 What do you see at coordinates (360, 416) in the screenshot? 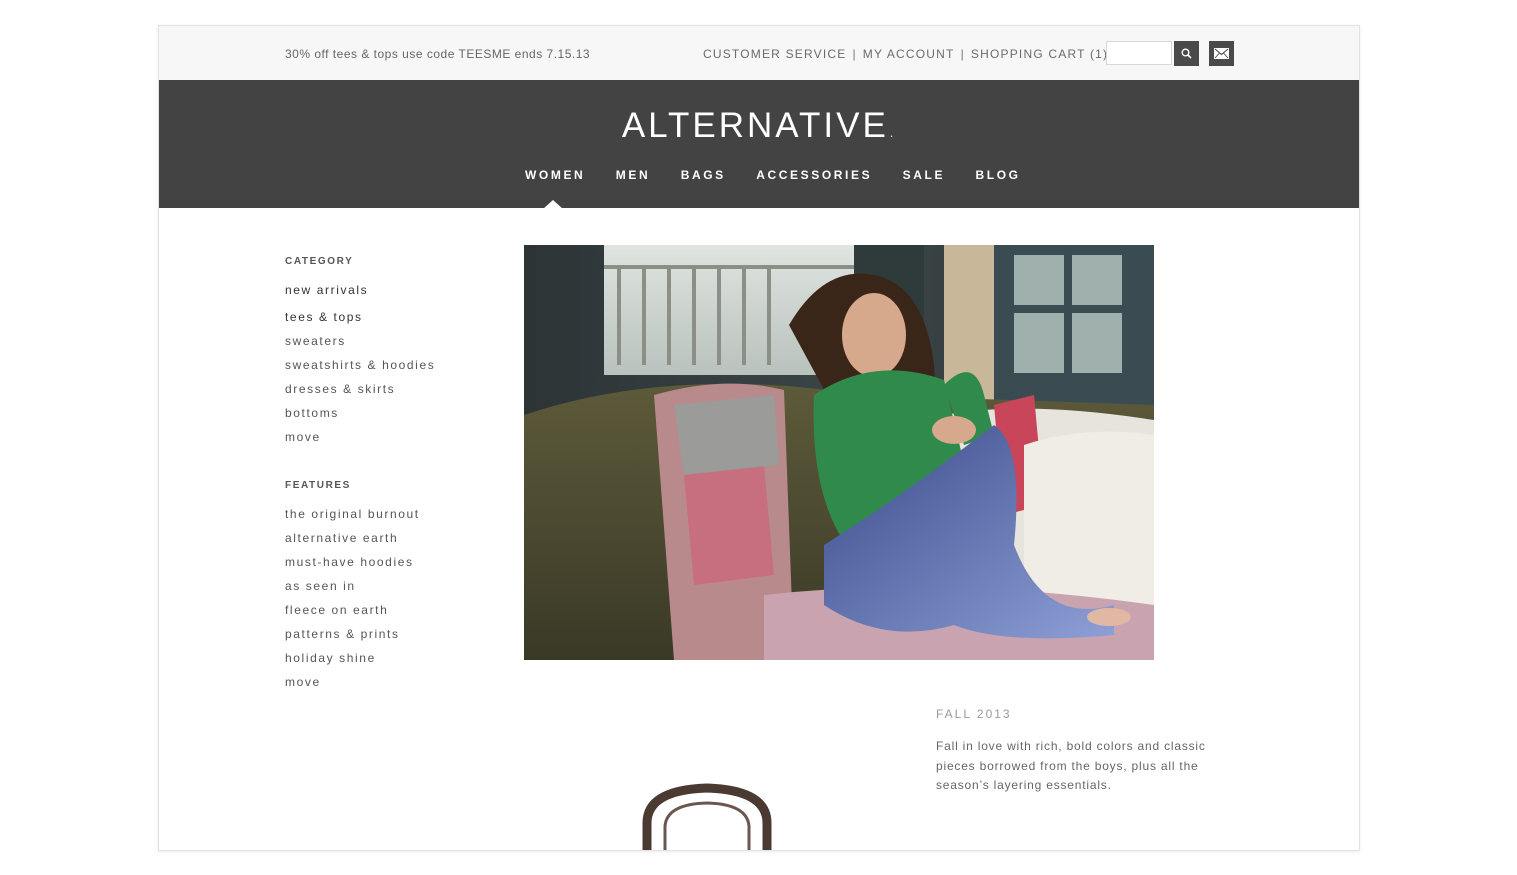
I see `list-item: bottoms` at bounding box center [360, 416].